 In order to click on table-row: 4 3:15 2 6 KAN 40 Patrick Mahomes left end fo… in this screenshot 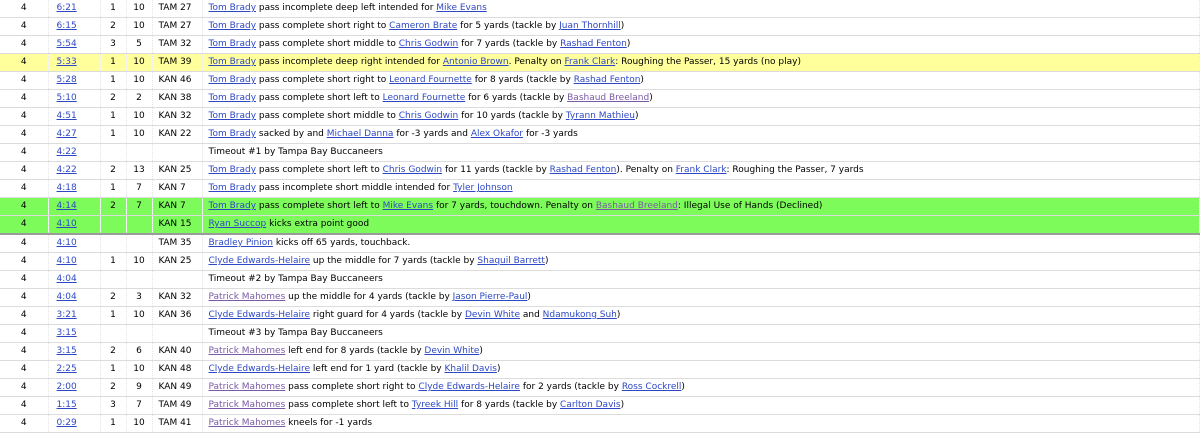, I will do `click(600, 351)`.